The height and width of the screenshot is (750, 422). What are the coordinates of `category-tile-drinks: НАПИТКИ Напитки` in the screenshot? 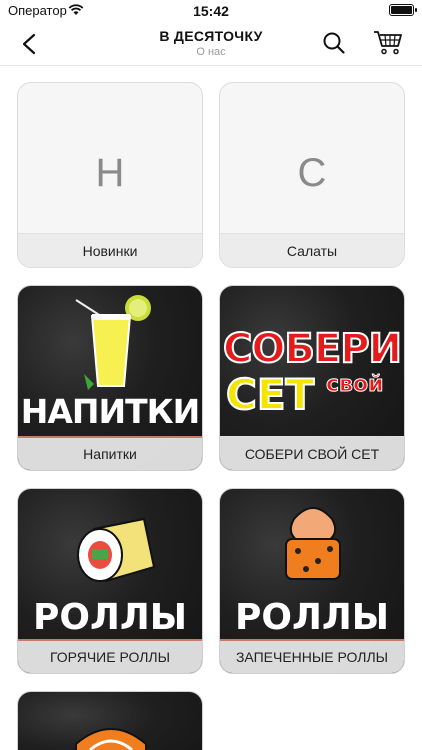 It's located at (110, 378).